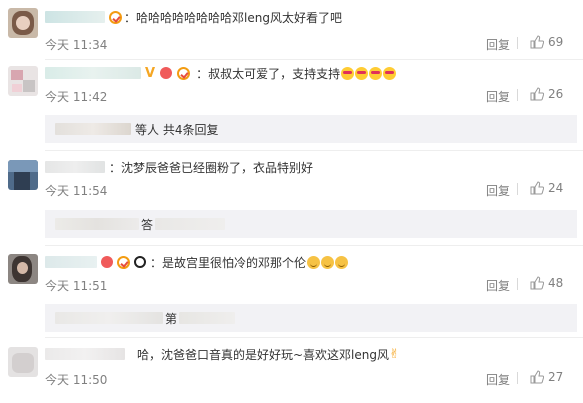  What do you see at coordinates (546, 188) in the screenshot?
I see `like-button: 24` at bounding box center [546, 188].